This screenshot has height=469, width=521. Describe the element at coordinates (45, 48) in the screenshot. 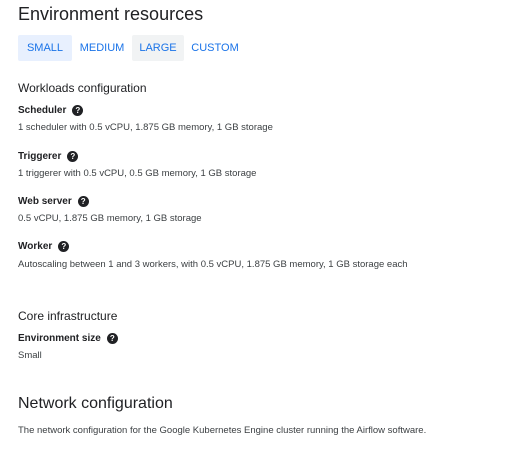

I see `tab-small: SMALL` at that location.